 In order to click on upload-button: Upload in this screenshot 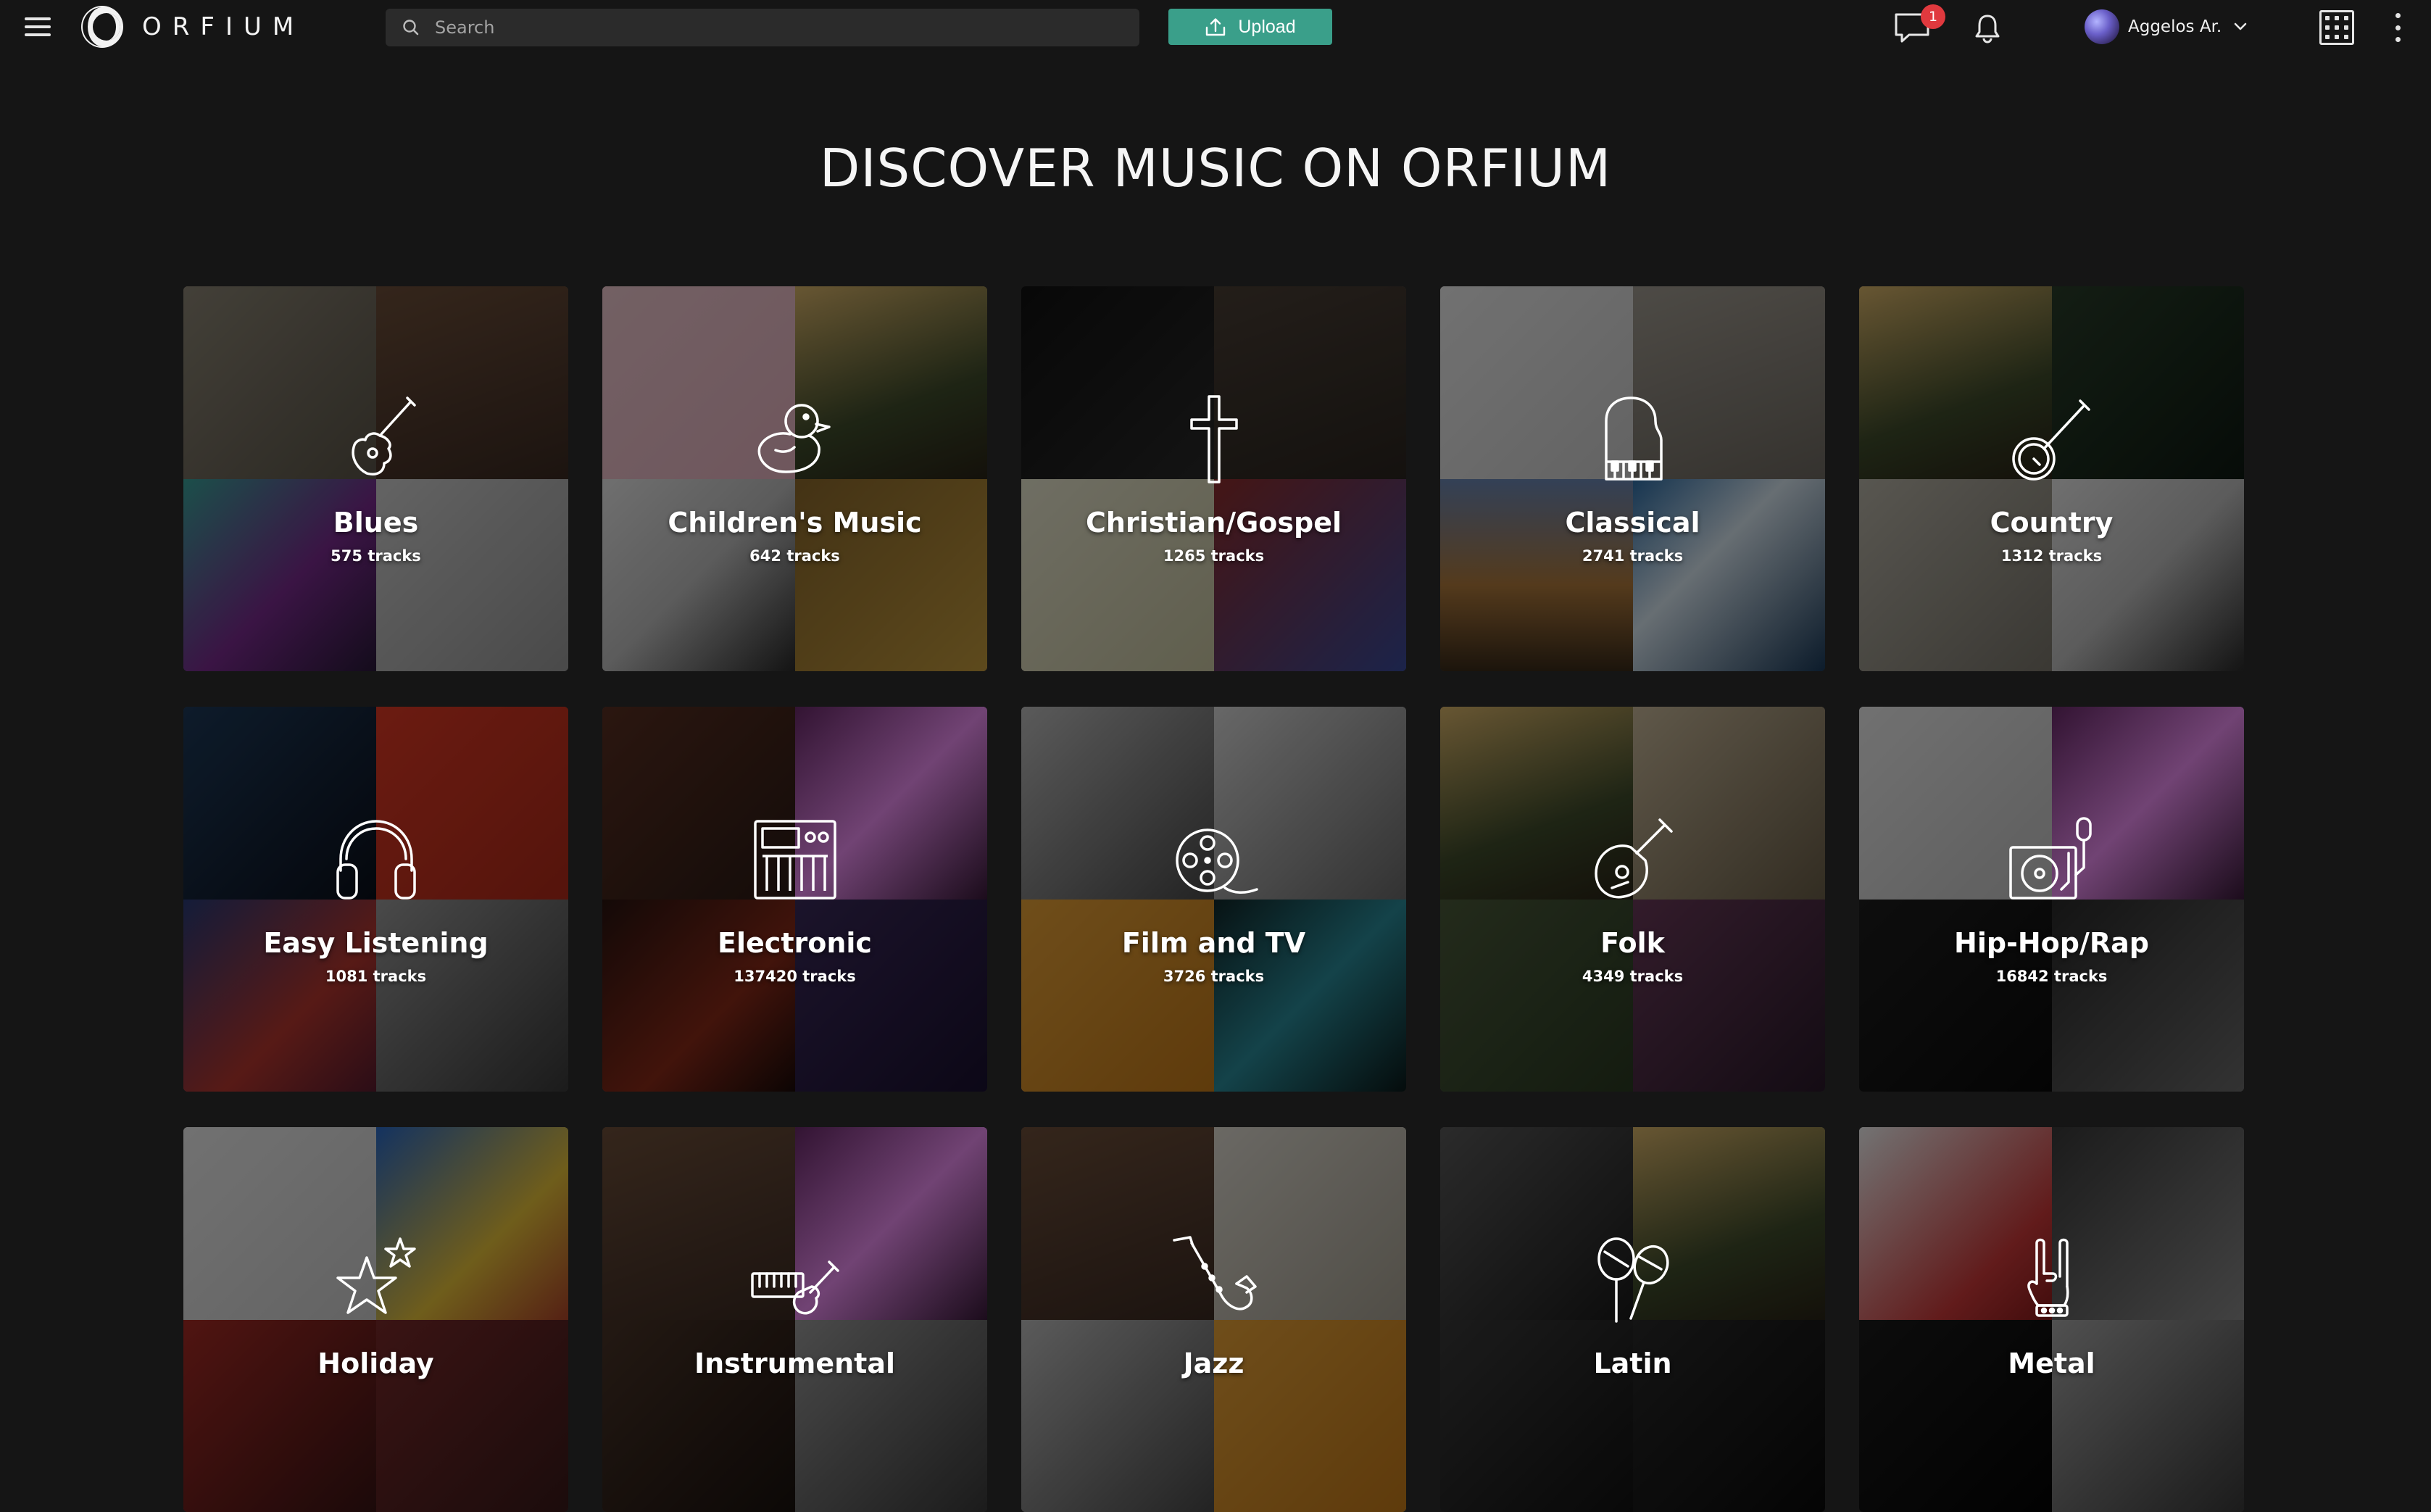, I will do `click(1250, 27)`.